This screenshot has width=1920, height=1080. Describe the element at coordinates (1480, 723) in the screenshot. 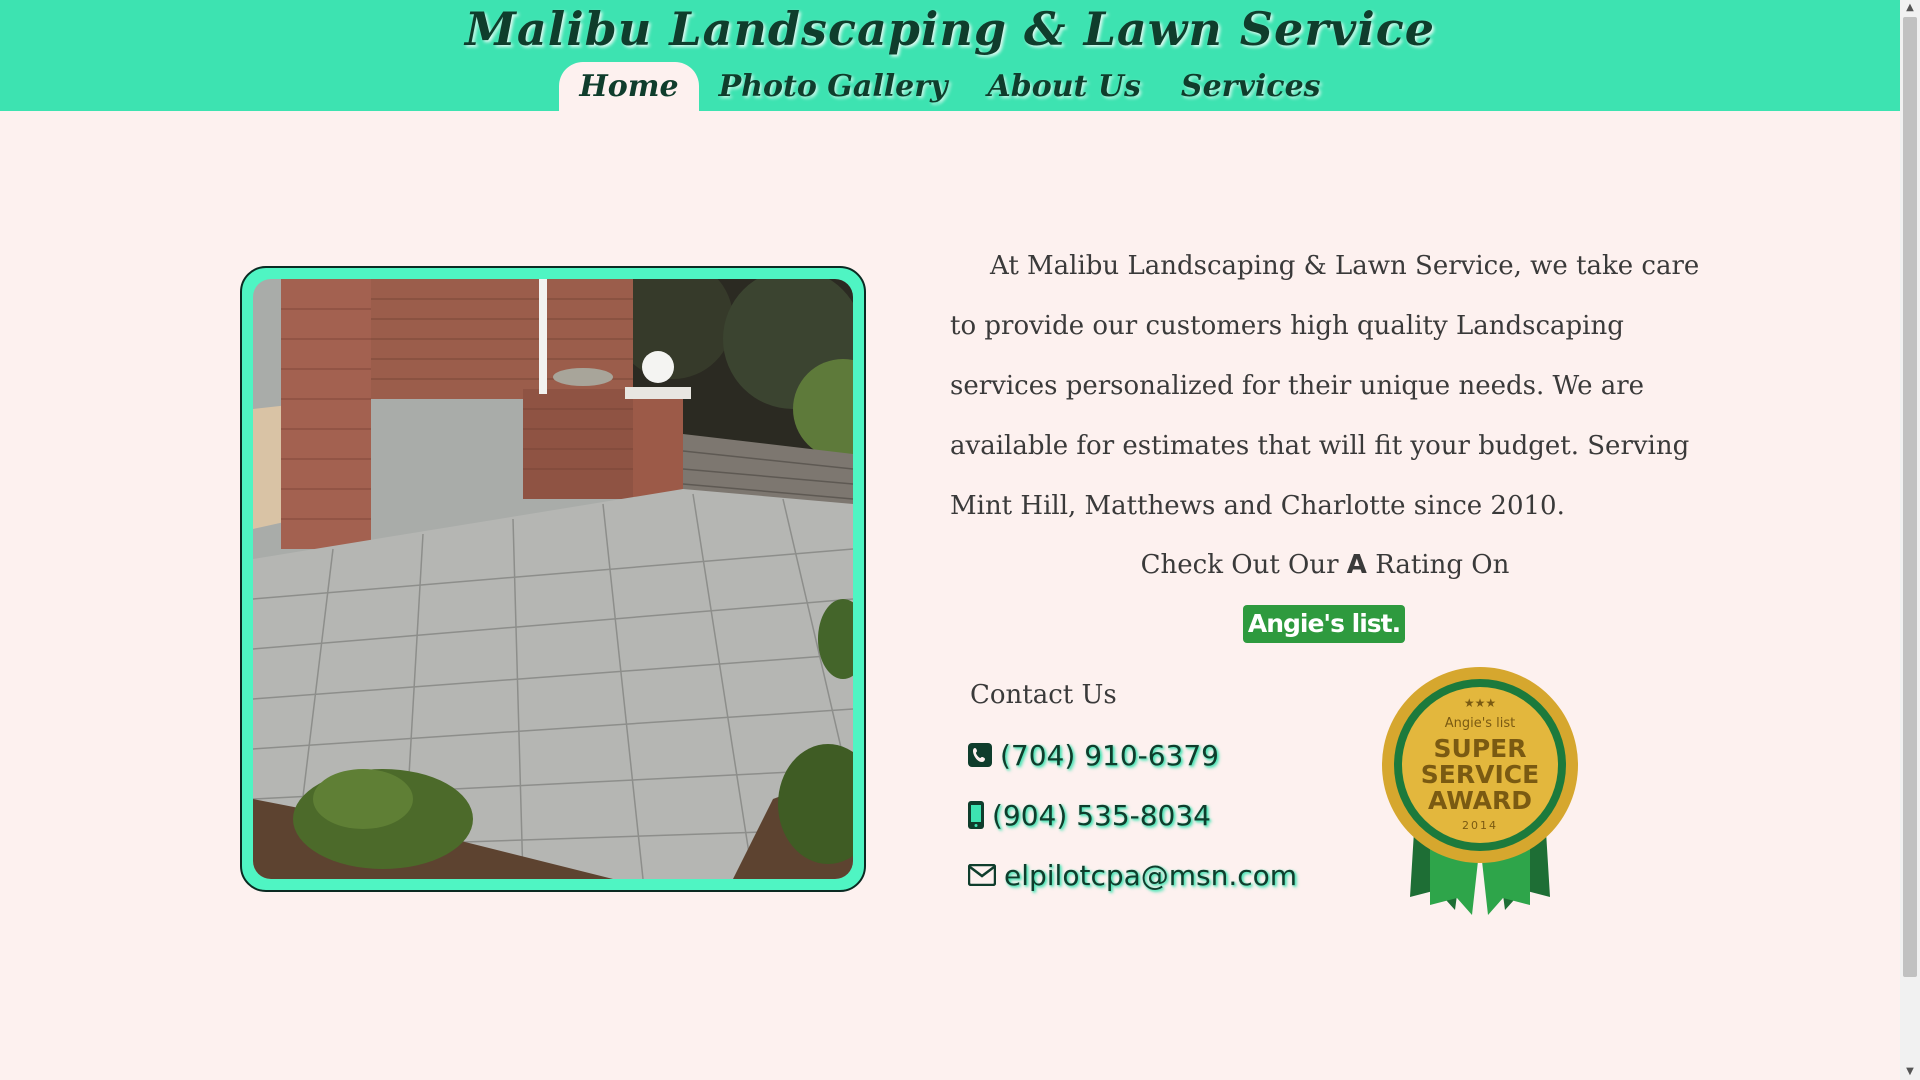

I see `award-brand: Angie's list` at that location.